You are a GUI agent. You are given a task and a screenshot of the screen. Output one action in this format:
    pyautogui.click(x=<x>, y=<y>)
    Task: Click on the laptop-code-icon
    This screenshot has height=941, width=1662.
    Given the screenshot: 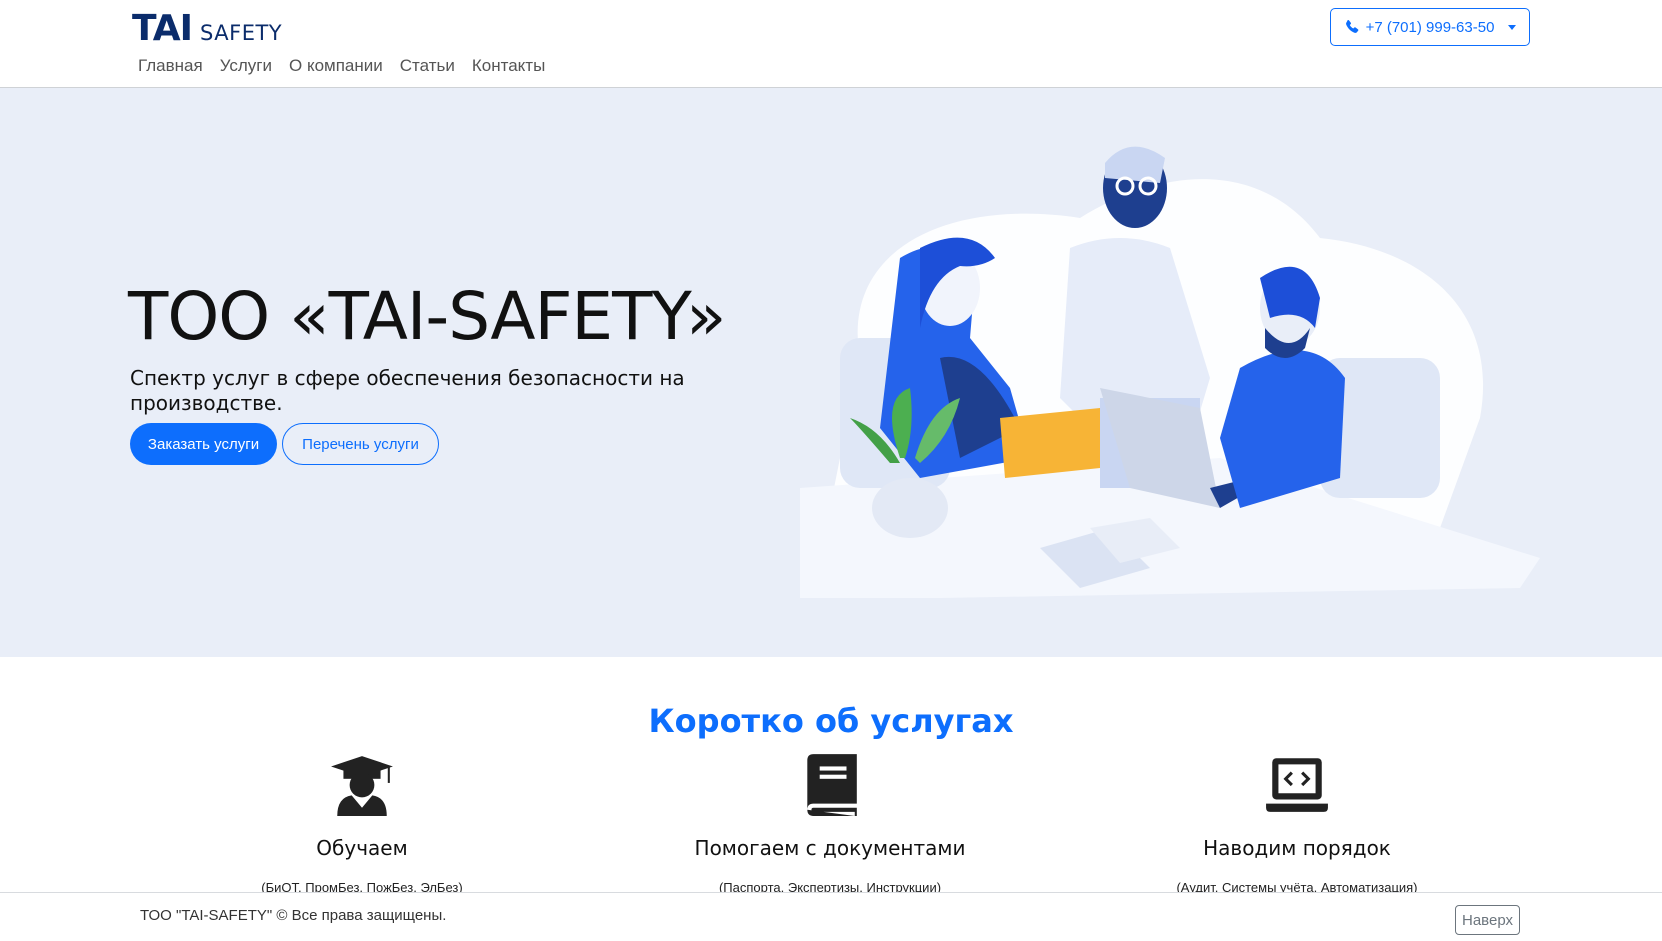 What is the action you would take?
    pyautogui.click(x=1297, y=785)
    